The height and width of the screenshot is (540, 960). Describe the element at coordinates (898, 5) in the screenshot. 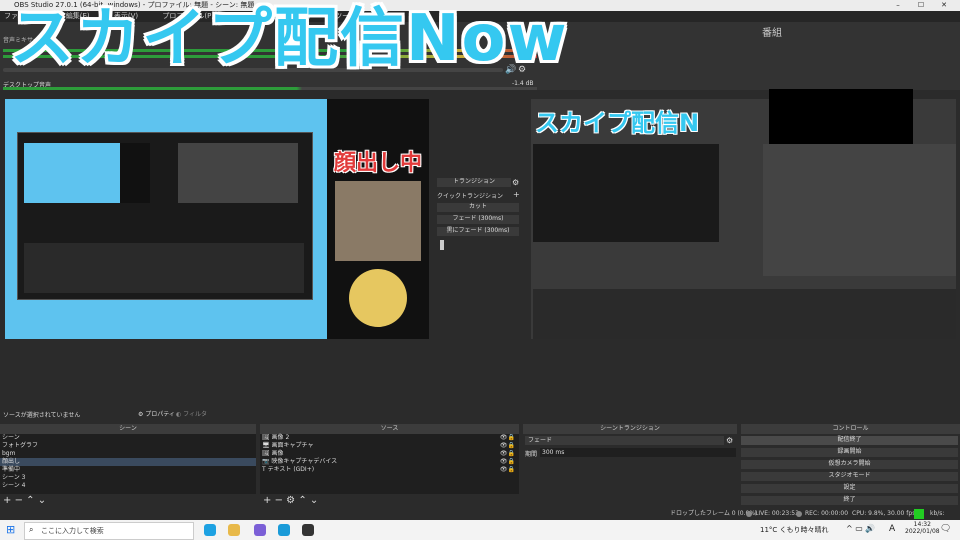

I see `minimize-button: –` at that location.